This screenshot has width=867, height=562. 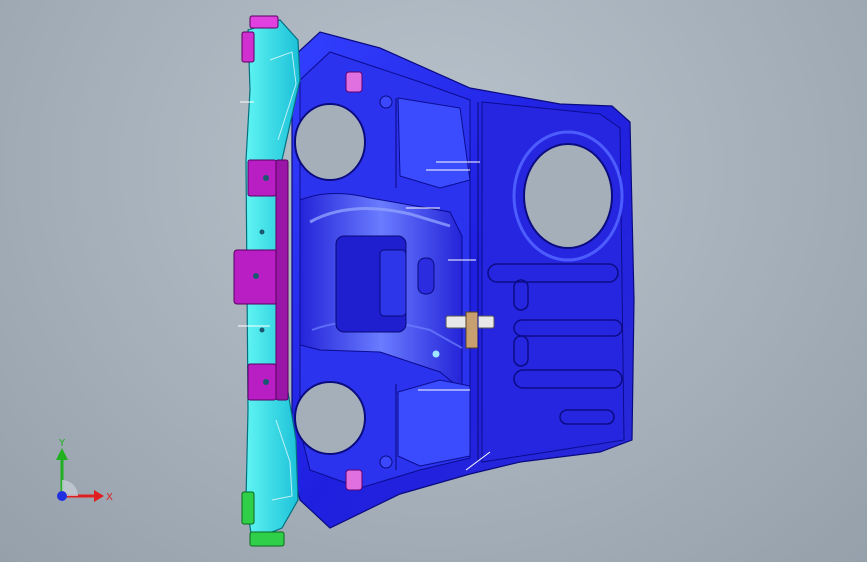 What do you see at coordinates (434, 143) in the screenshot?
I see `upper-shoulder` at bounding box center [434, 143].